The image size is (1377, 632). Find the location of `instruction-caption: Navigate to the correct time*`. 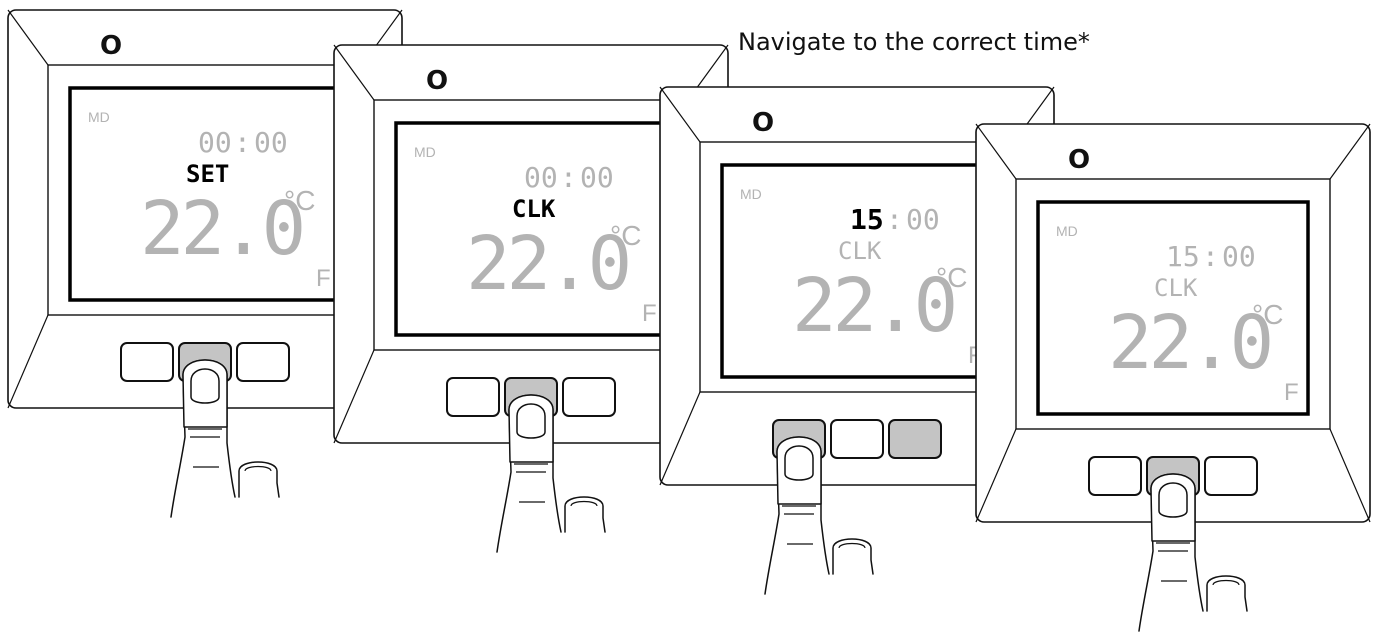

instruction-caption: Navigate to the correct time* is located at coordinates (914, 42).